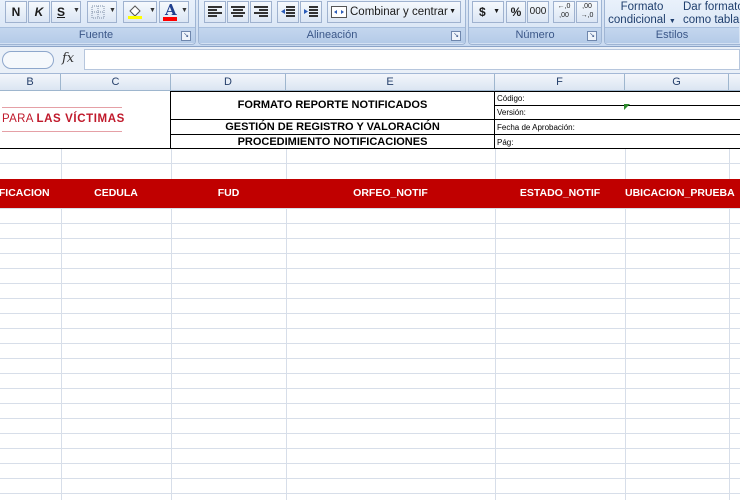 The image size is (740, 500). What do you see at coordinates (68, 58) in the screenshot?
I see `insert-function-icon: fx` at bounding box center [68, 58].